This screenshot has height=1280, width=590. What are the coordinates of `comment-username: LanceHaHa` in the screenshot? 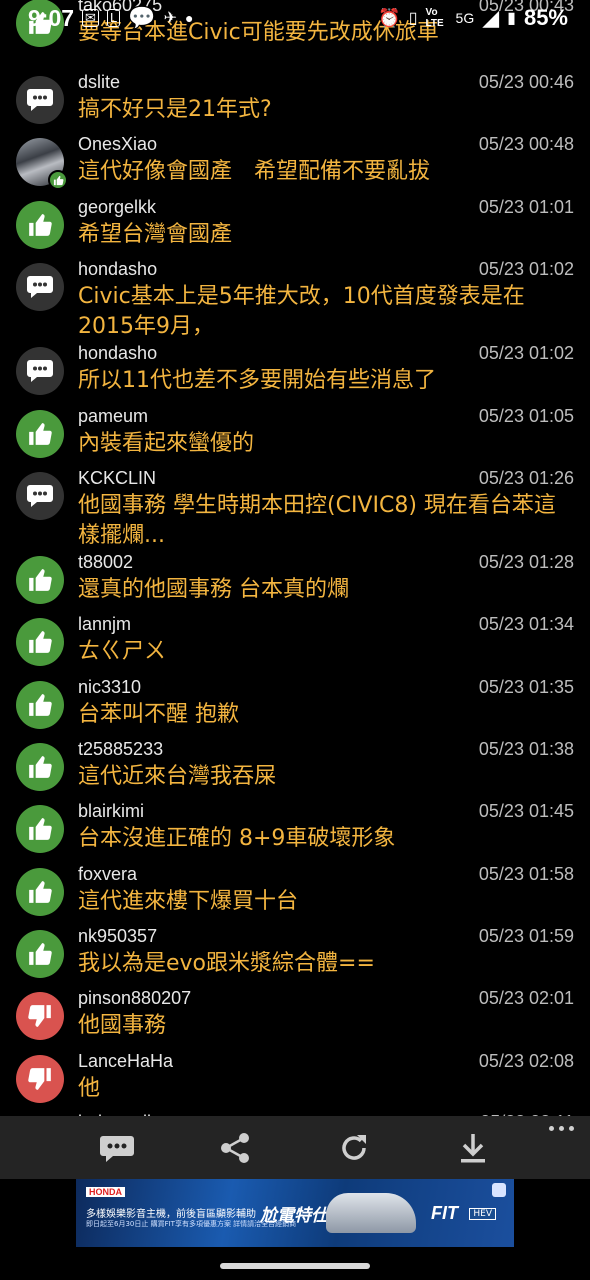 It's located at (125, 1061).